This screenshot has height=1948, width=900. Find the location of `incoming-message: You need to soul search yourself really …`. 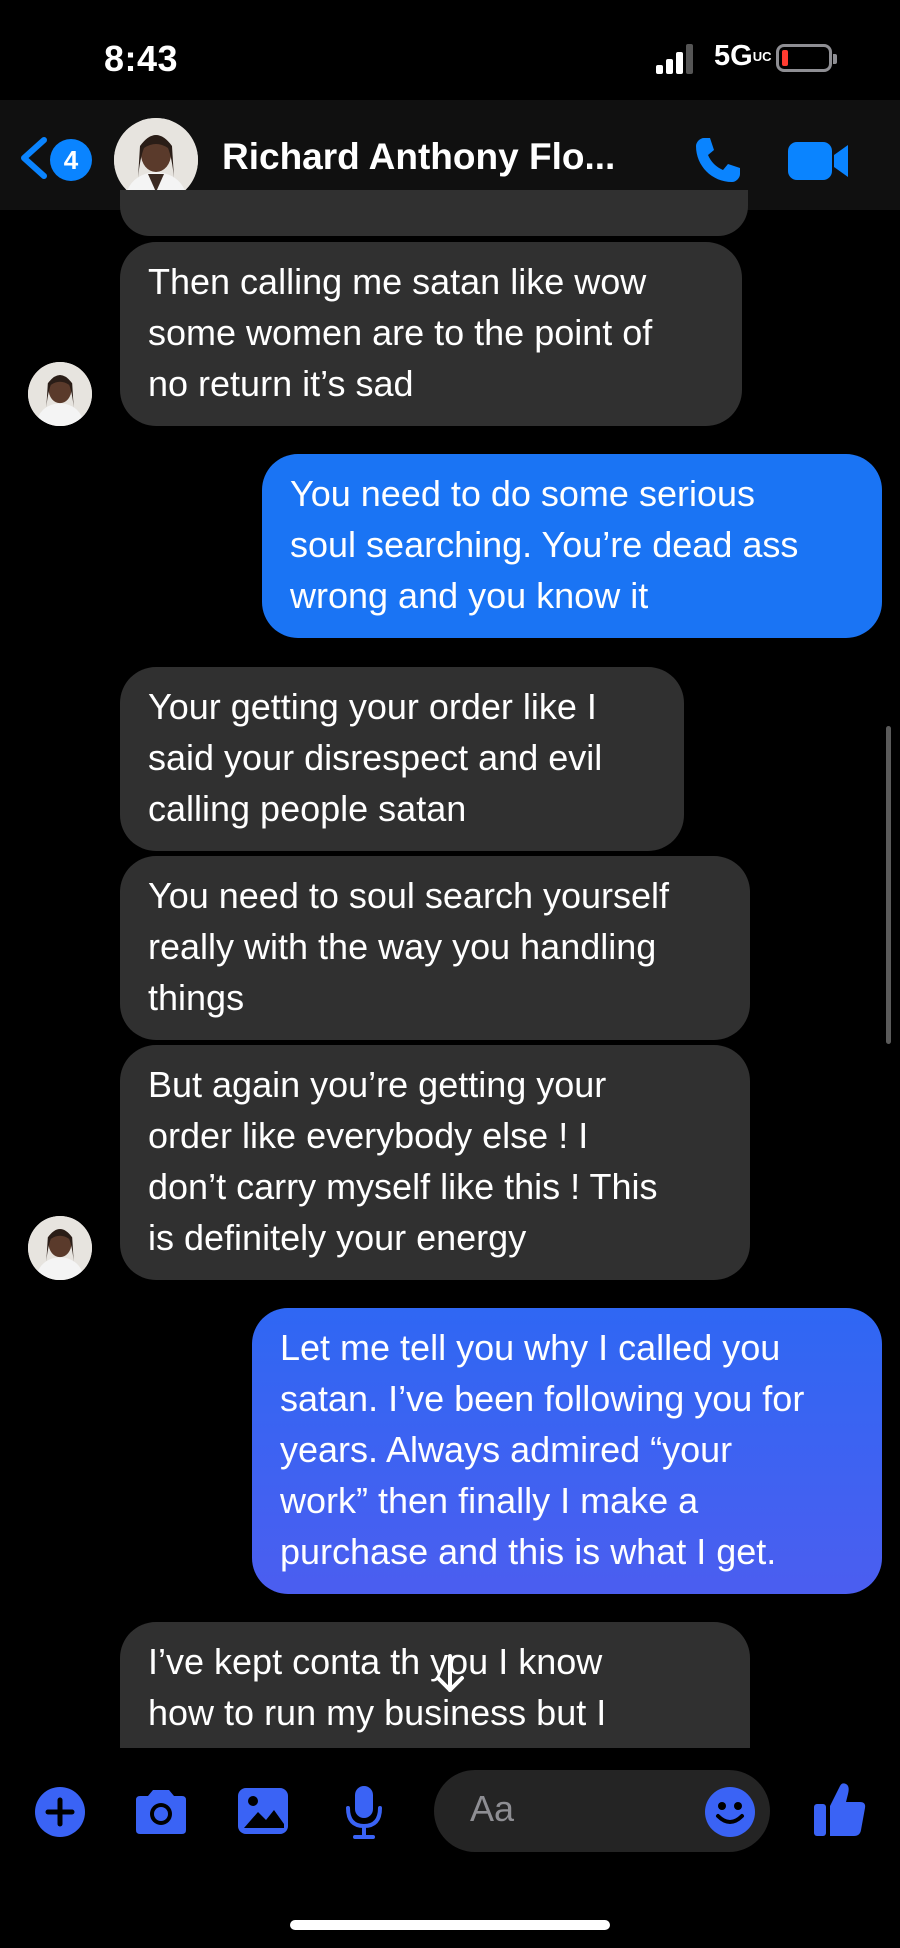

incoming-message: You need to soul search yourself really … is located at coordinates (435, 948).